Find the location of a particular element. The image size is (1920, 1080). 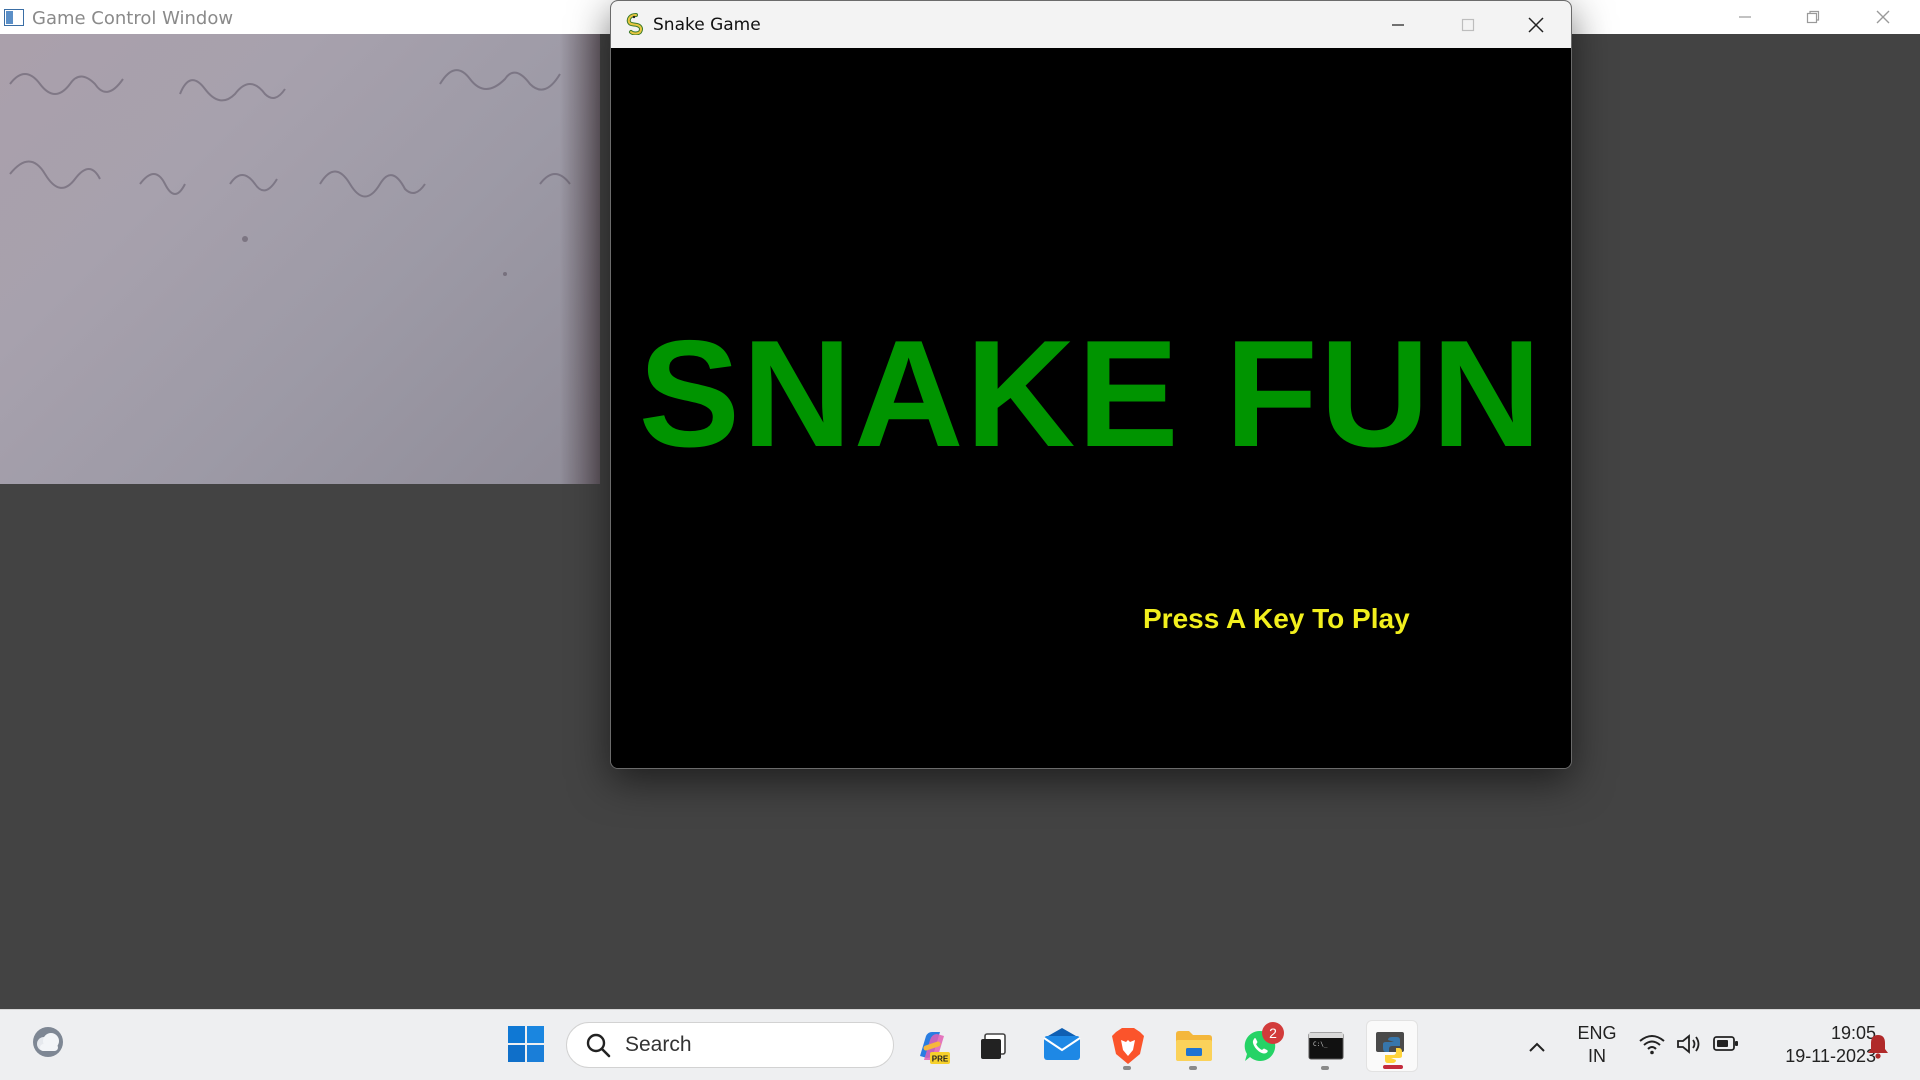

taskbar-app-whatsapp: 2 is located at coordinates (1260, 1046).